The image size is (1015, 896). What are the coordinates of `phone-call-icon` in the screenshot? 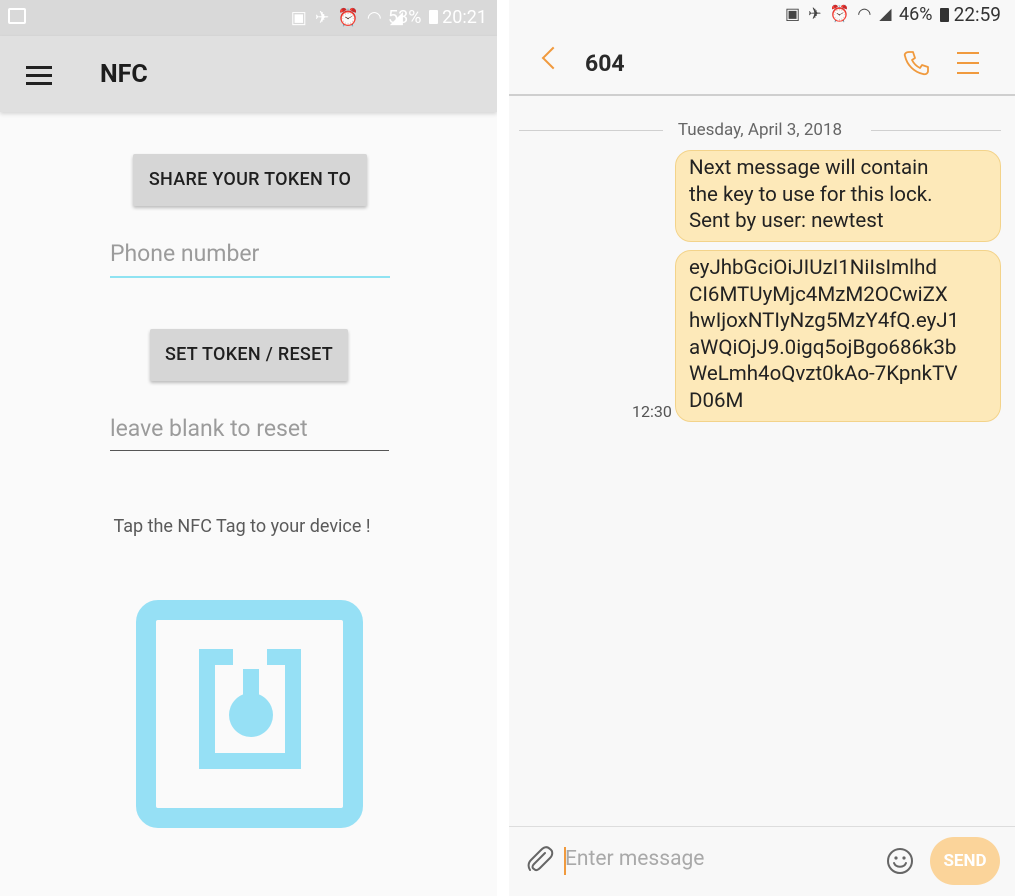 It's located at (916, 63).